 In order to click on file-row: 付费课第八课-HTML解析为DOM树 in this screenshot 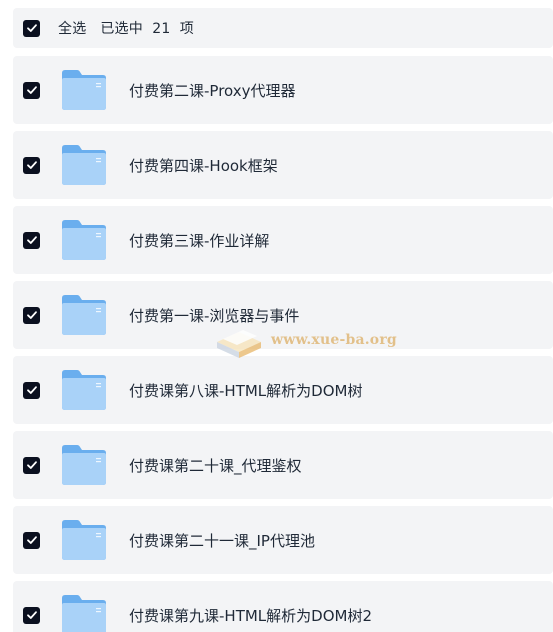, I will do `click(283, 390)`.